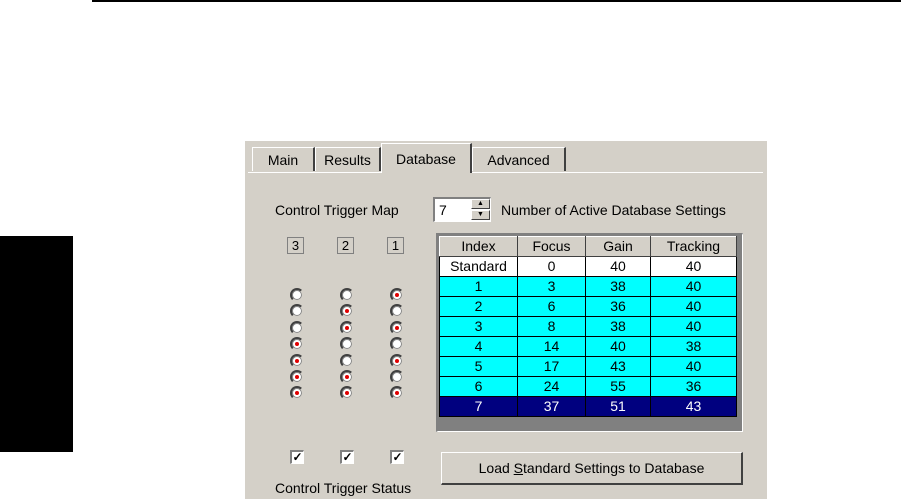 The width and height of the screenshot is (901, 499). What do you see at coordinates (348, 159) in the screenshot?
I see `tab-results: Results` at bounding box center [348, 159].